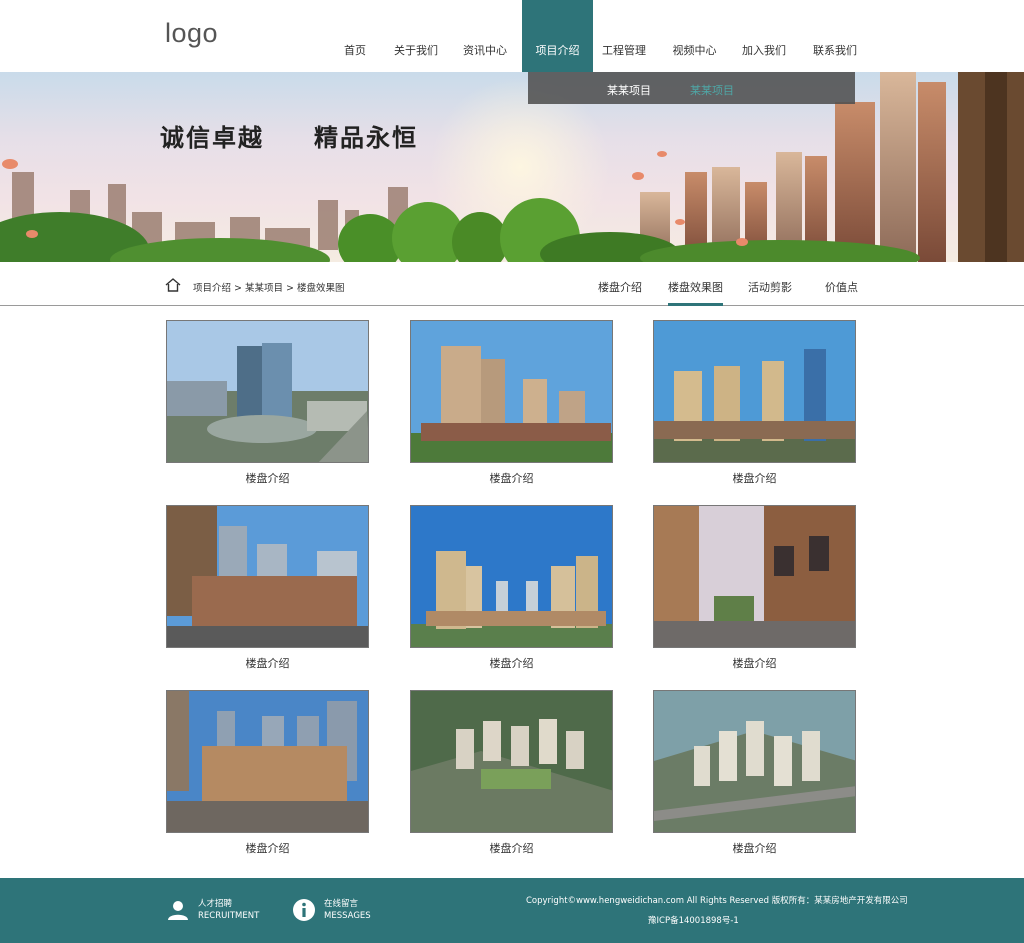 The image size is (1024, 943). What do you see at coordinates (624, 36) in the screenshot?
I see `nav-item-engineering: 工程管理` at bounding box center [624, 36].